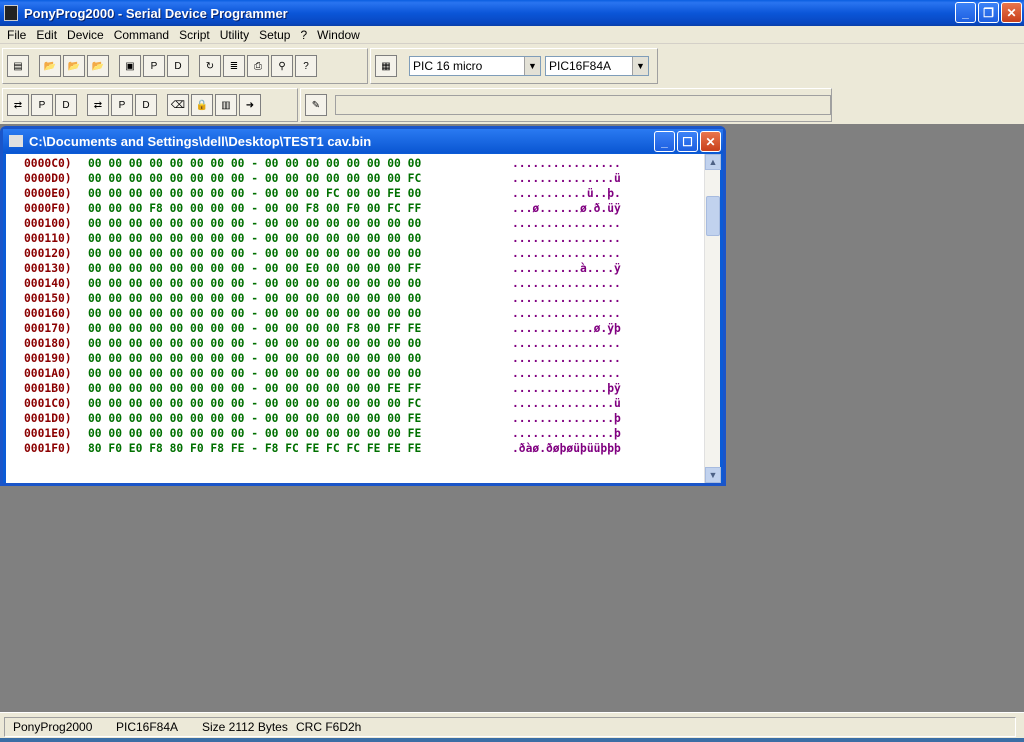  I want to click on hex-ascii: ............ø.ÿþ, so click(566, 328).